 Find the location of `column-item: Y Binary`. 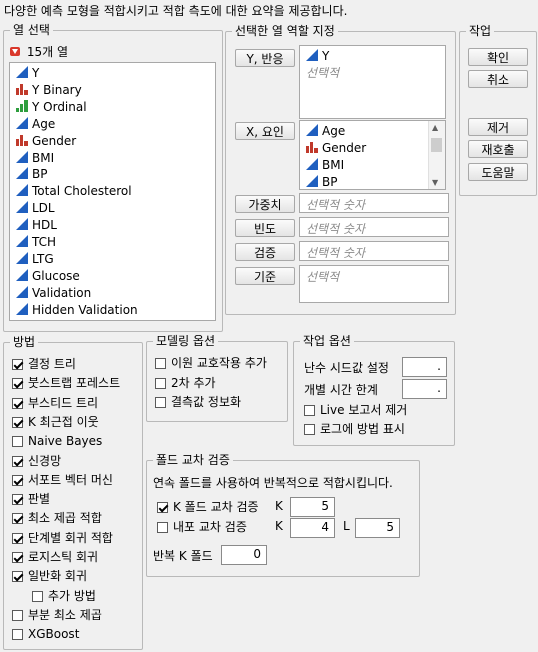

column-item: Y Binary is located at coordinates (49, 90).